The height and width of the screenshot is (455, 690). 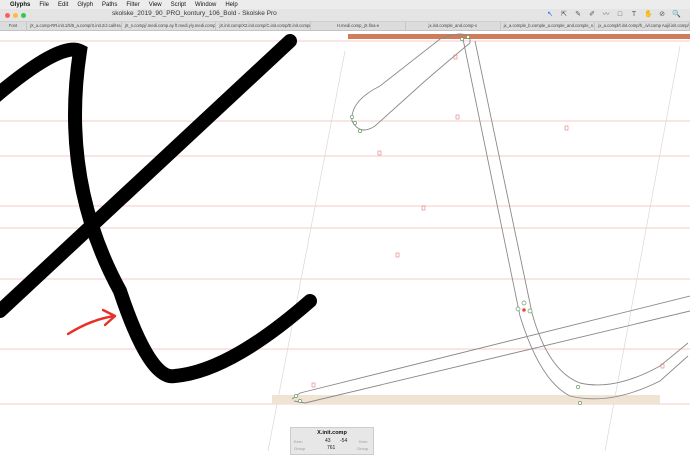 What do you see at coordinates (634, 15) in the screenshot?
I see `text-tool-icon: T` at bounding box center [634, 15].